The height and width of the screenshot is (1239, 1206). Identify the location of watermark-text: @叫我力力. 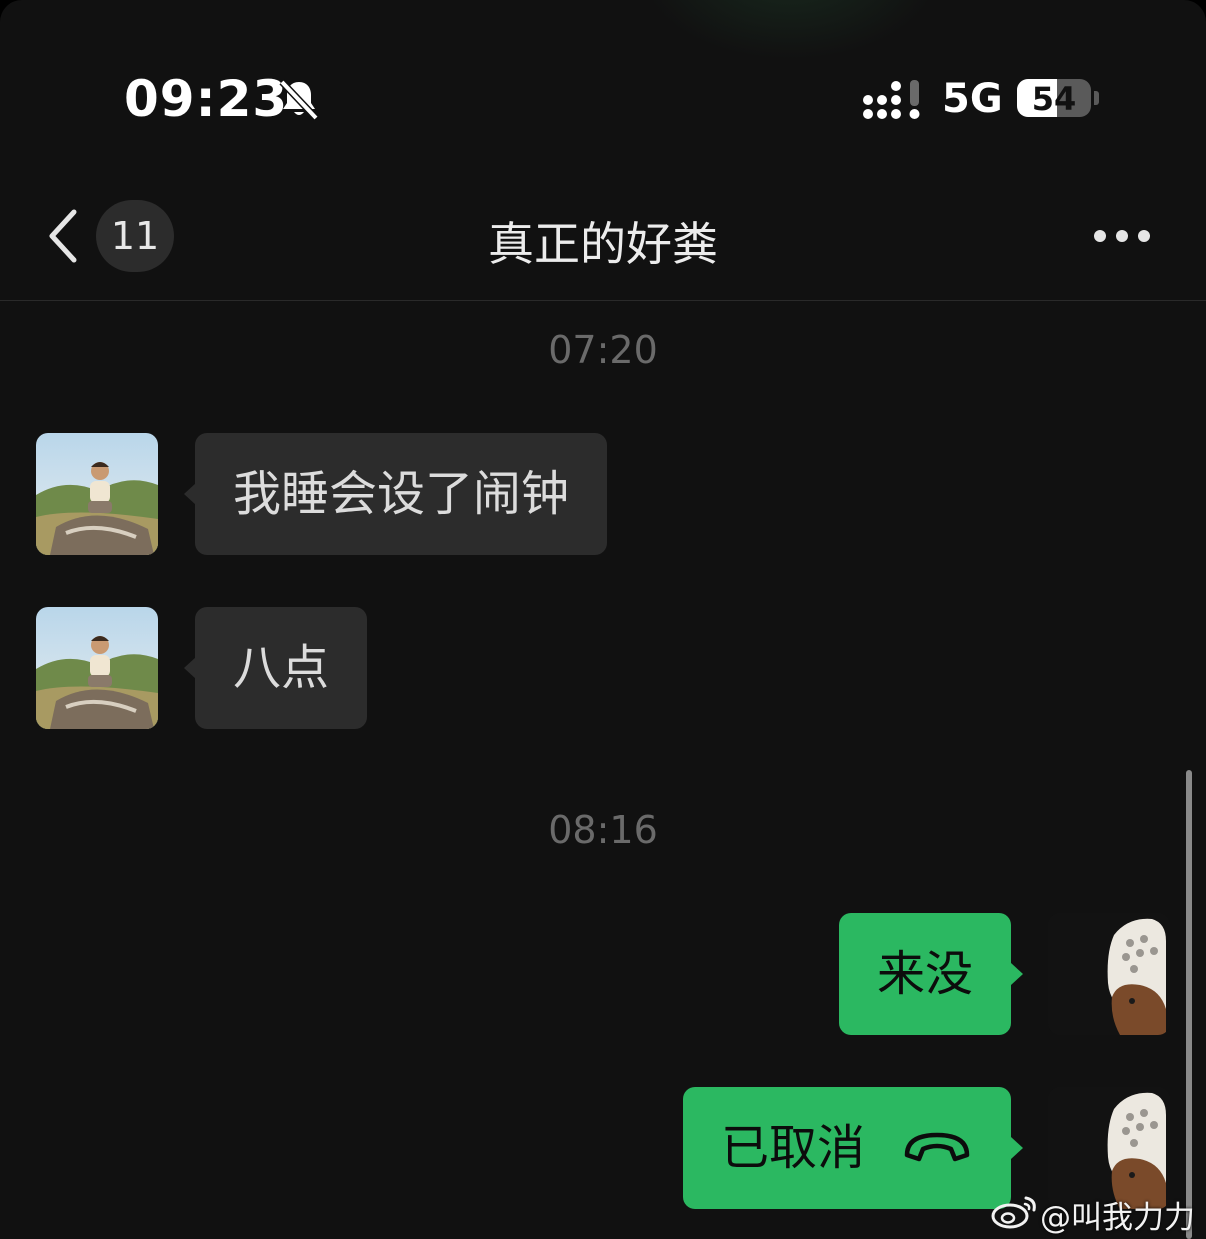
(1117, 1218).